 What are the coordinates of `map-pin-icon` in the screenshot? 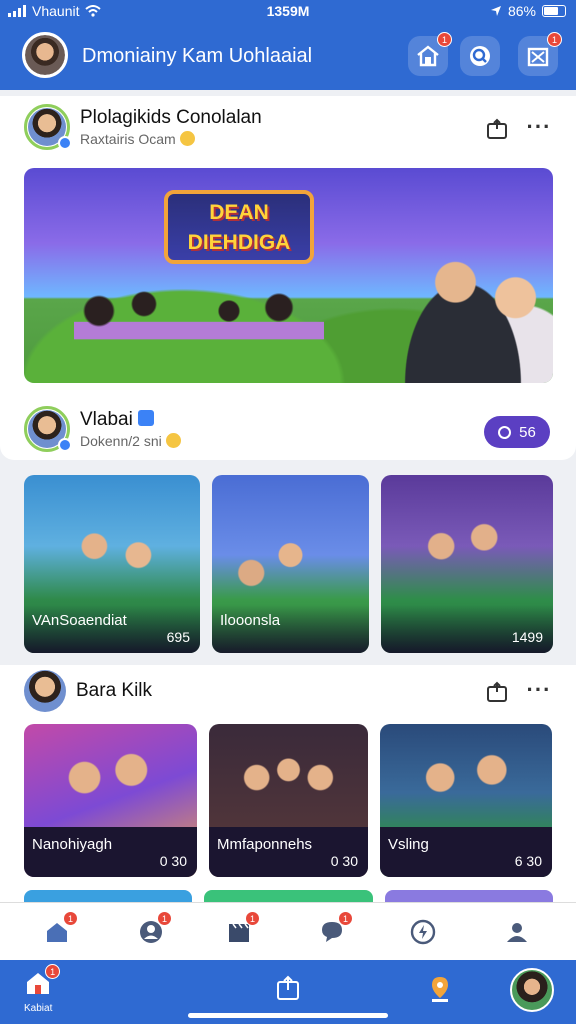 It's located at (440, 989).